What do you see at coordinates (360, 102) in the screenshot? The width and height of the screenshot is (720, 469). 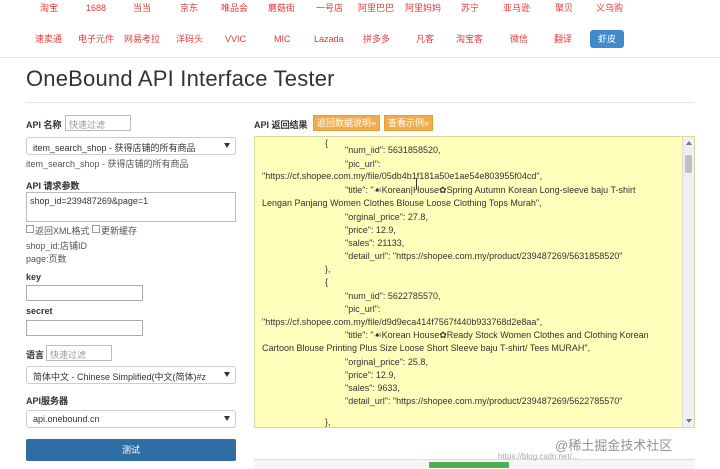 I see `title-divider` at bounding box center [360, 102].